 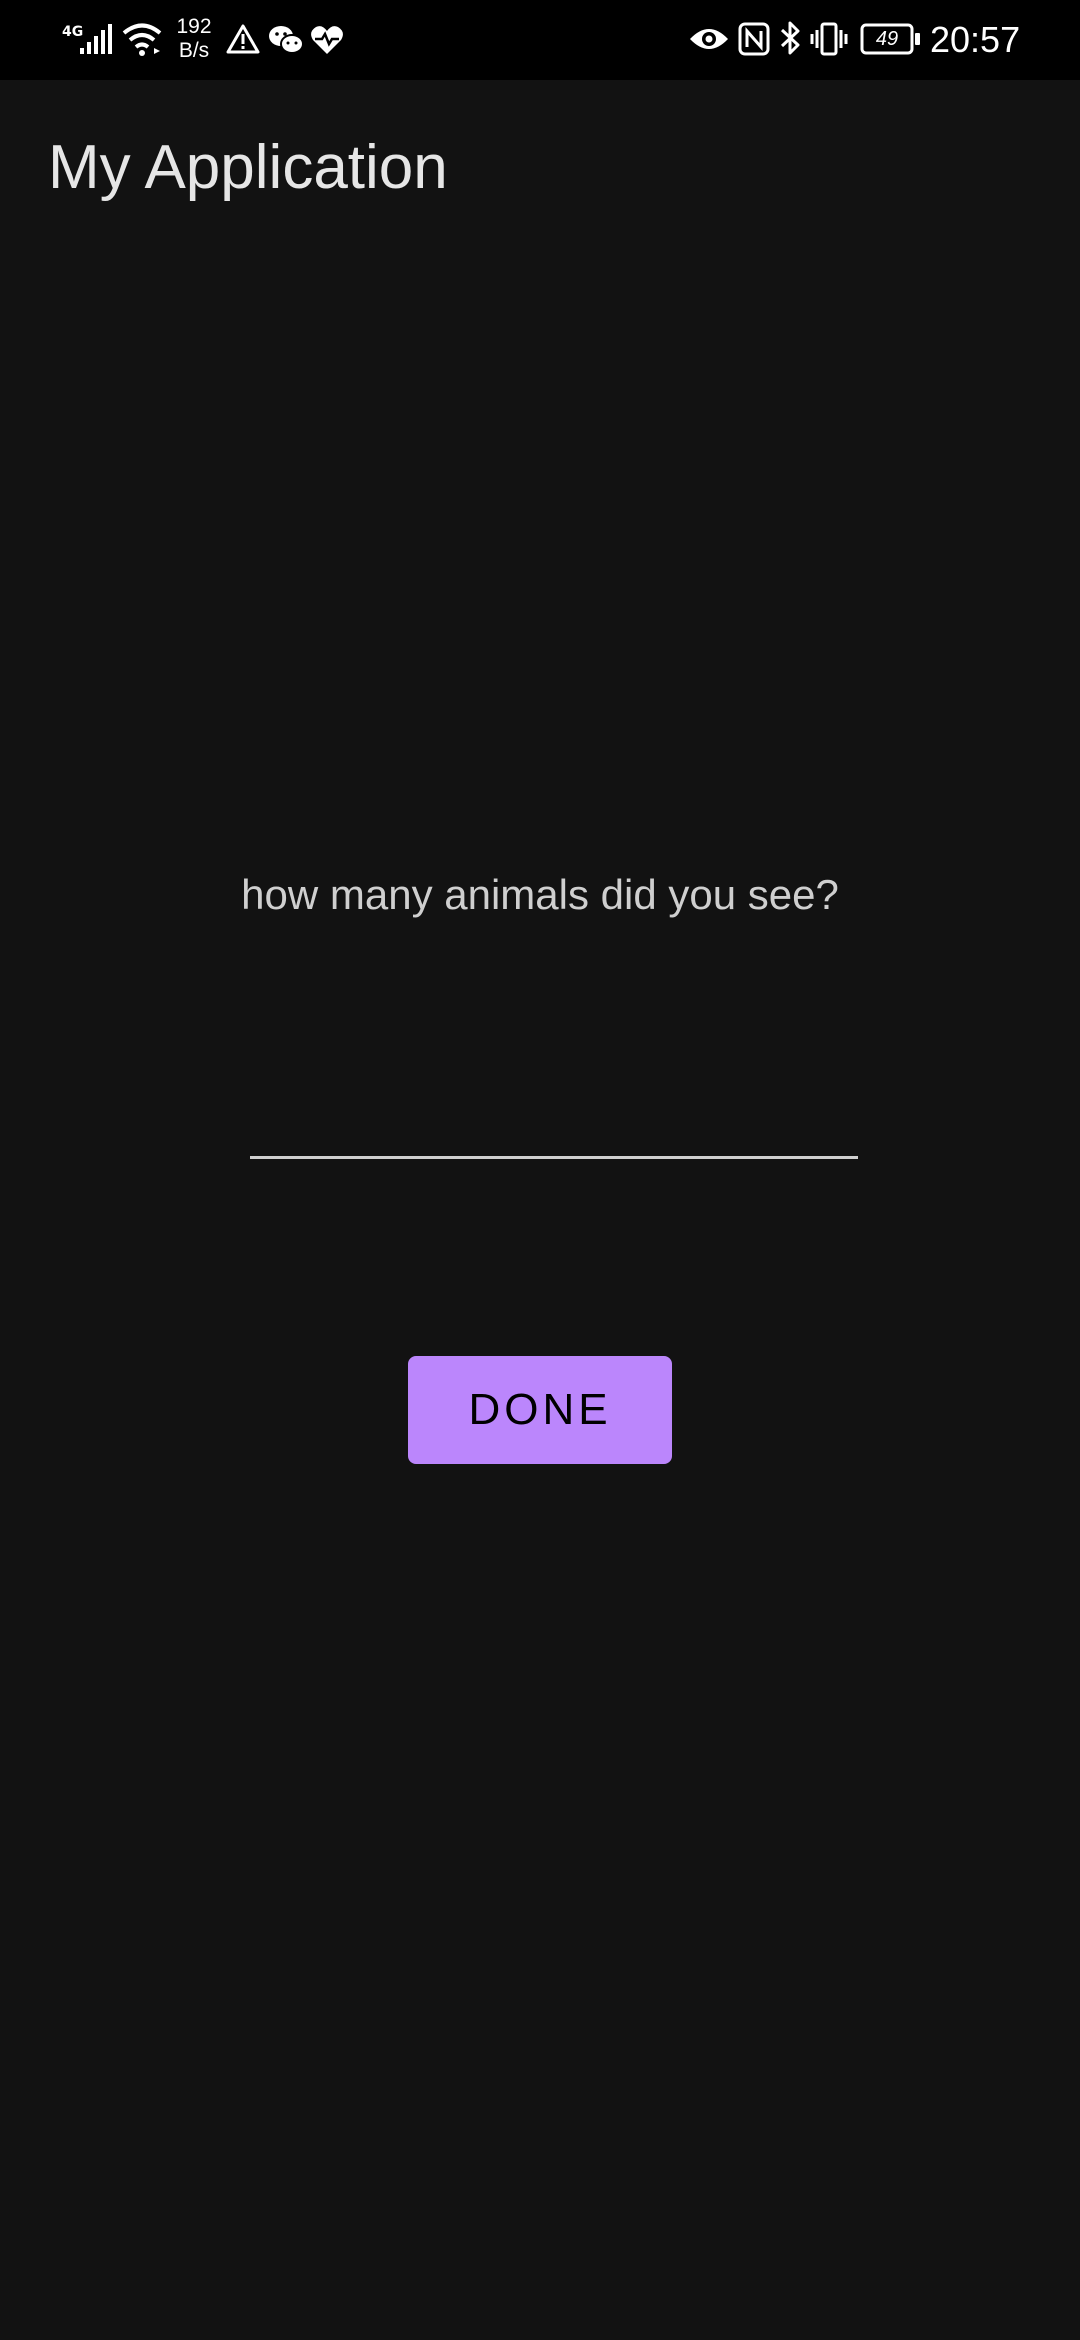 What do you see at coordinates (327, 40) in the screenshot?
I see `health-icon` at bounding box center [327, 40].